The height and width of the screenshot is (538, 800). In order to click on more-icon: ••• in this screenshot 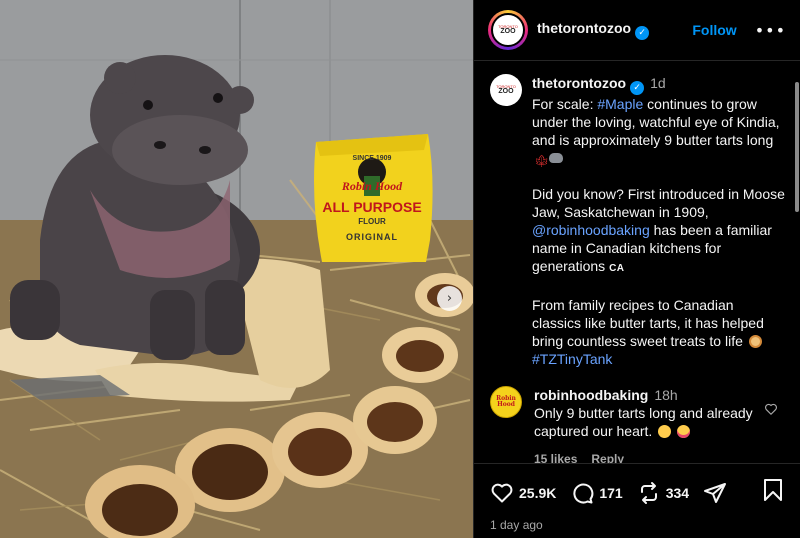, I will do `click(770, 30)`.